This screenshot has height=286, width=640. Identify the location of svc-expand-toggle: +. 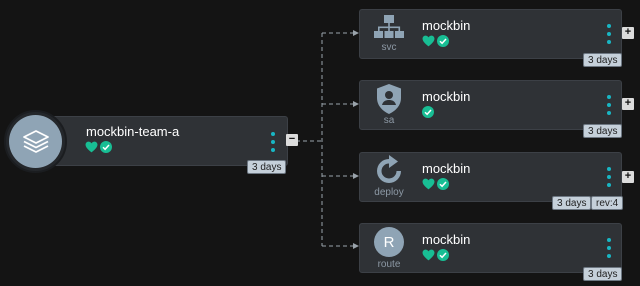
(628, 33).